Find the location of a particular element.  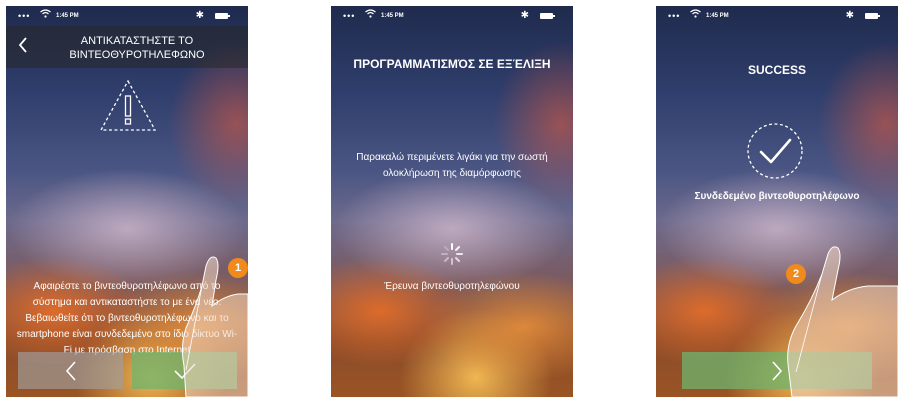

loading-spinner-icon is located at coordinates (452, 254).